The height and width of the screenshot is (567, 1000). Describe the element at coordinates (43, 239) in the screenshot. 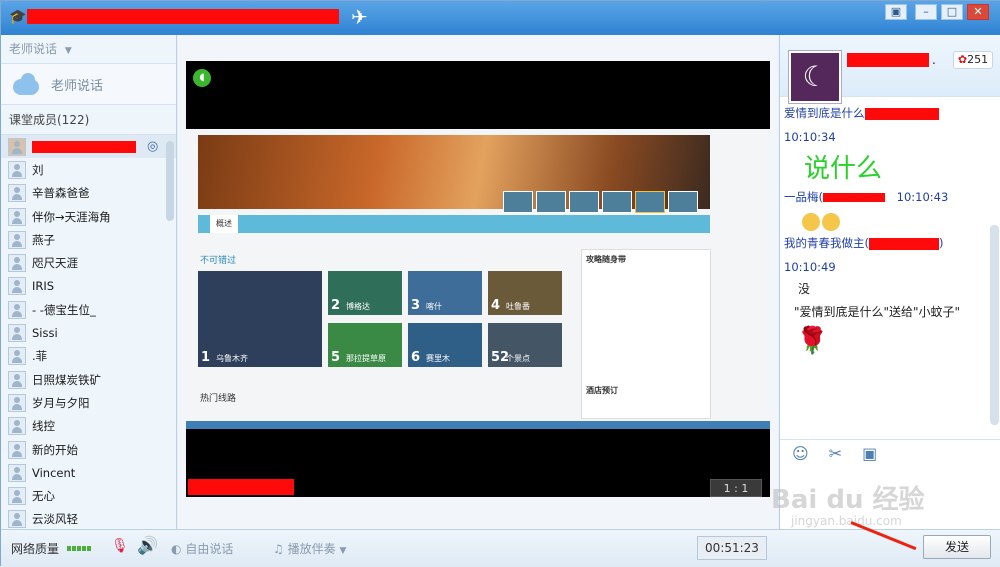

I see `member-name: 燕子` at that location.